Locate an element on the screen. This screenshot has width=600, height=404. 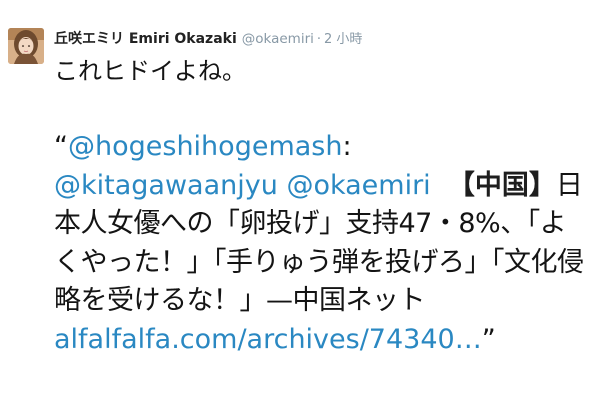
mention-kitagawaanjyu: @kitagawaanjyu is located at coordinates (166, 185).